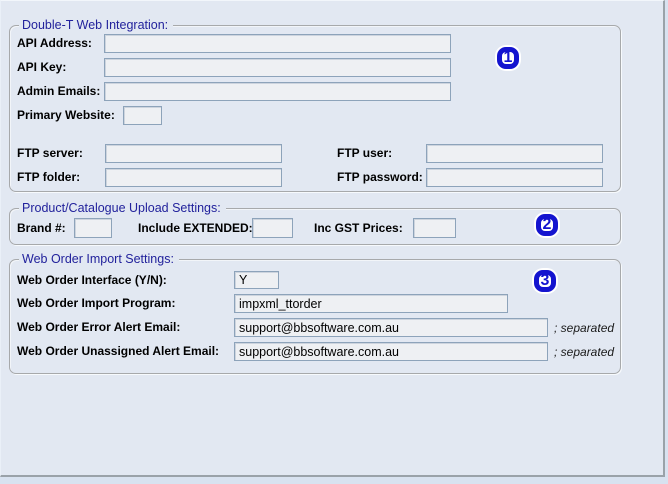 The width and height of the screenshot is (668, 484). I want to click on web-order-unassigned-alert-email-label: Web Order Unassigned Alert Email:, so click(118, 351).